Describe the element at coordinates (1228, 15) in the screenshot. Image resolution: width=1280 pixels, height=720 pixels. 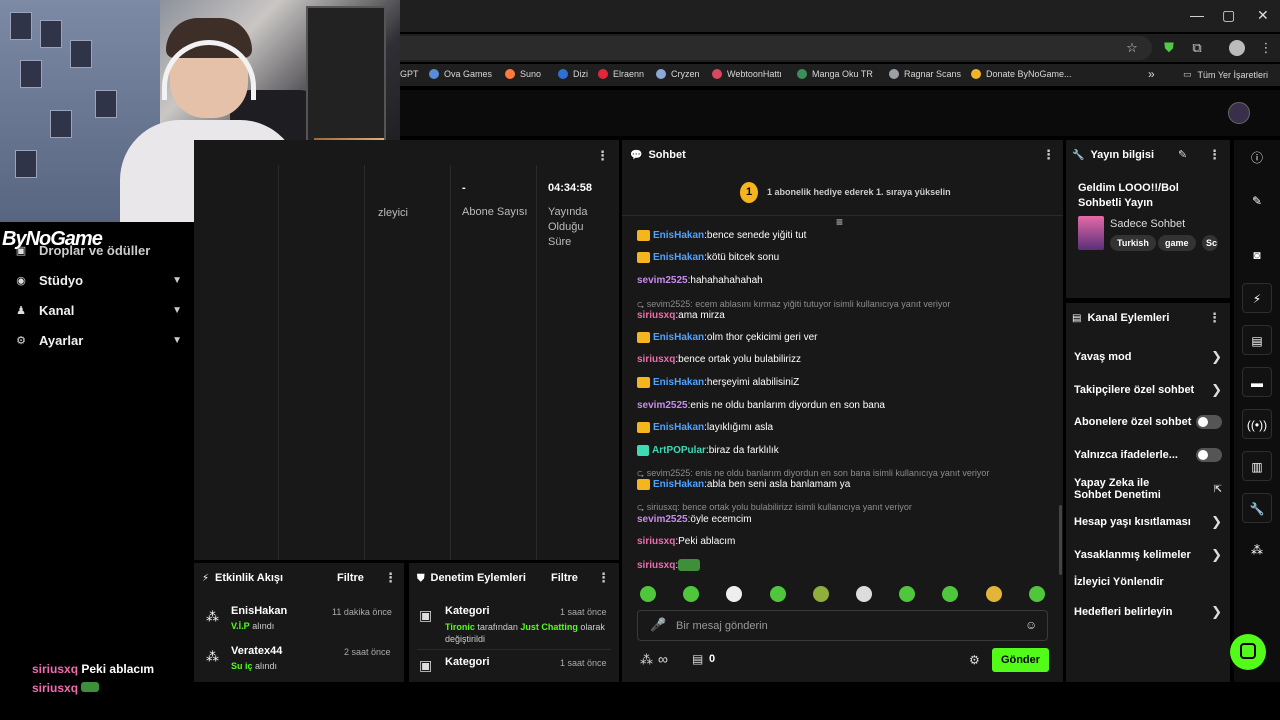
I see `maximize-icon: ▢` at that location.